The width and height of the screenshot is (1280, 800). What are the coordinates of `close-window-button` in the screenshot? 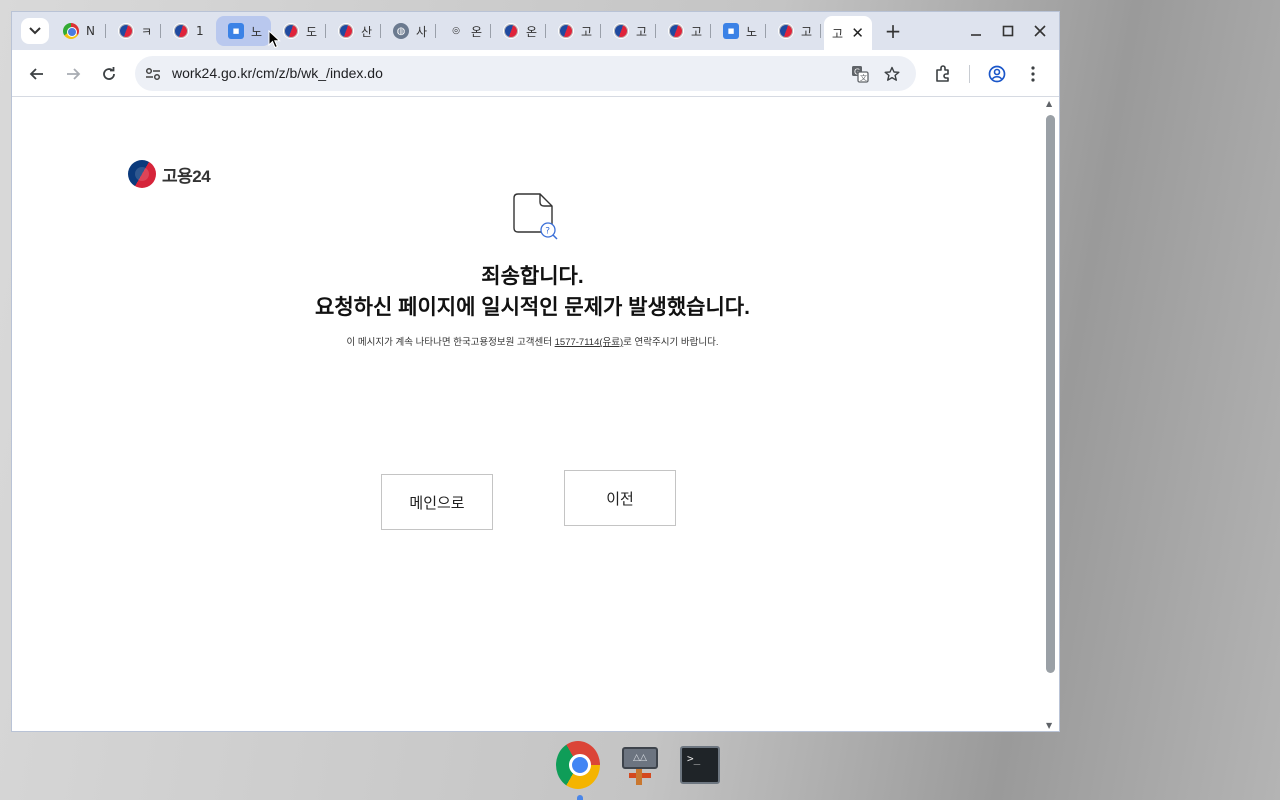 It's located at (1040, 31).